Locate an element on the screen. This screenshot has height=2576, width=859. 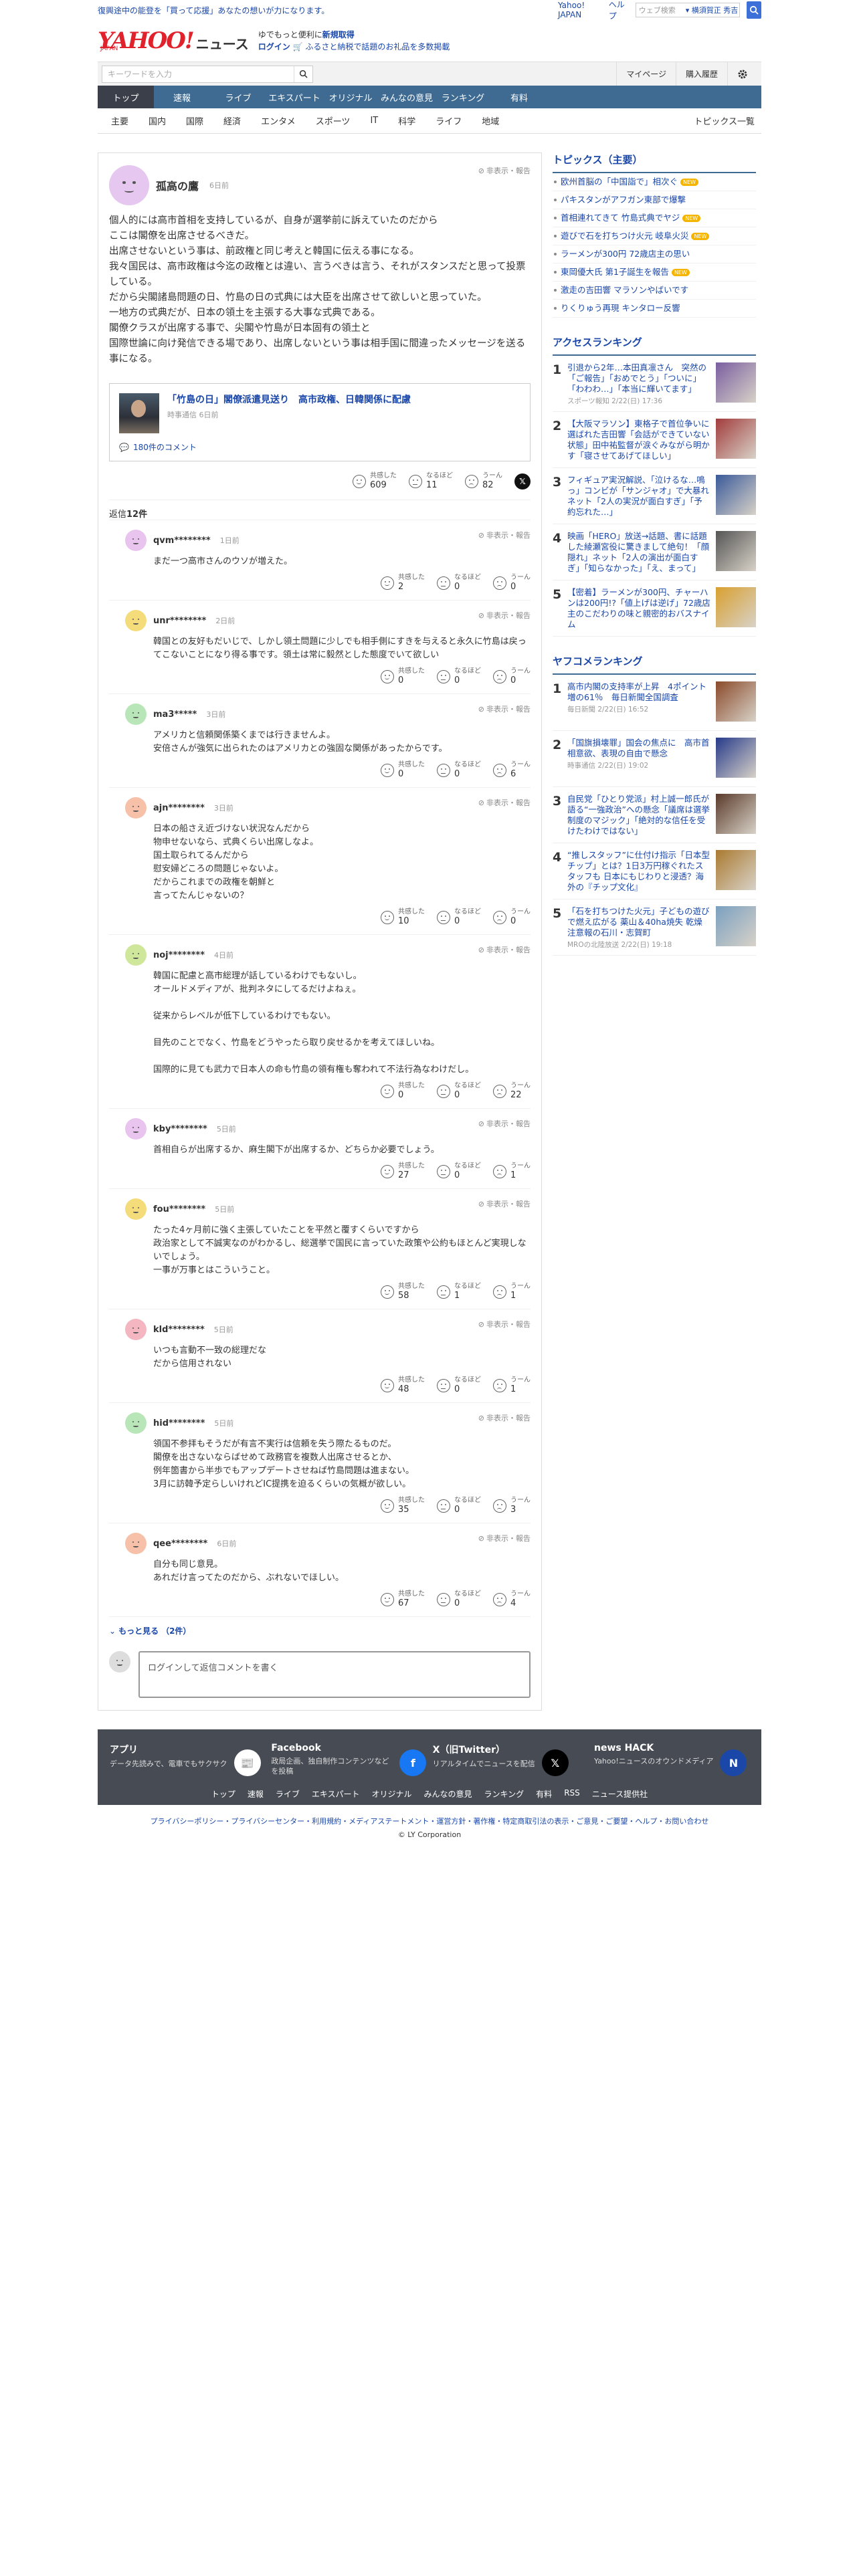
footer-link: ライブ is located at coordinates (288, 1794).